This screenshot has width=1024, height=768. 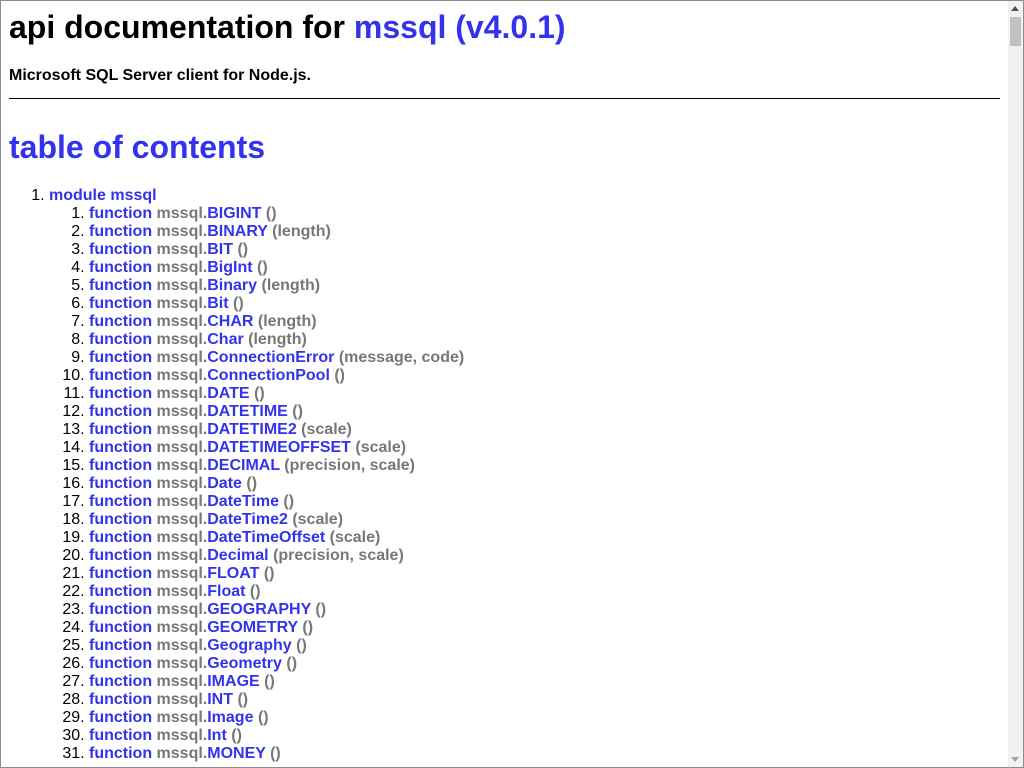 I want to click on function-name-link: GEOMETRY, so click(x=252, y=627).